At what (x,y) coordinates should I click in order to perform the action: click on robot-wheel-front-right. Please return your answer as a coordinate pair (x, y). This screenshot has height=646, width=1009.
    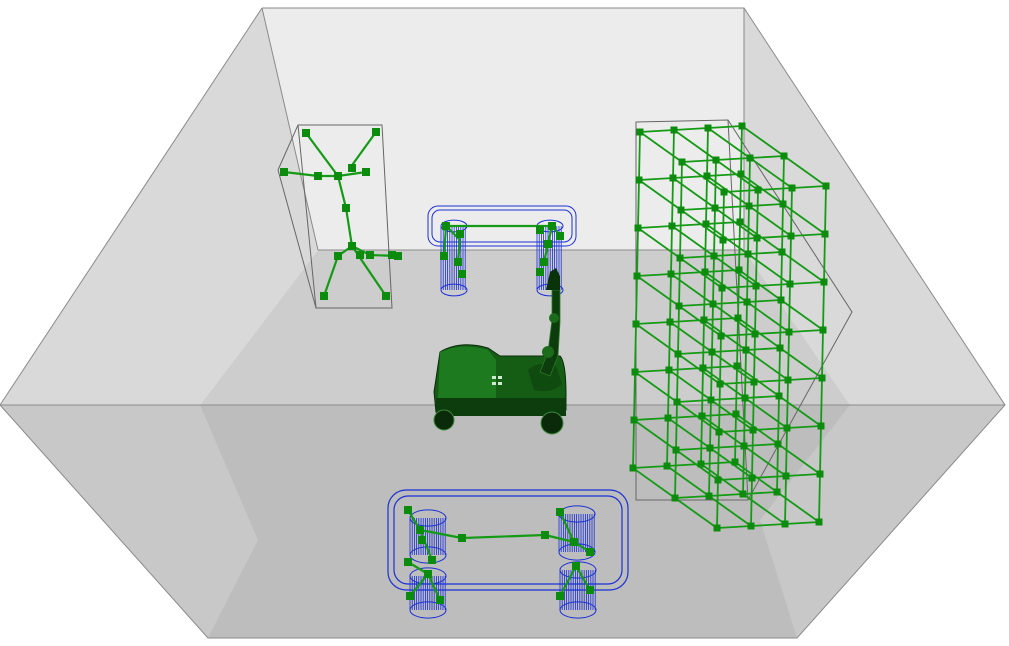
    Looking at the image, I should click on (552, 423).